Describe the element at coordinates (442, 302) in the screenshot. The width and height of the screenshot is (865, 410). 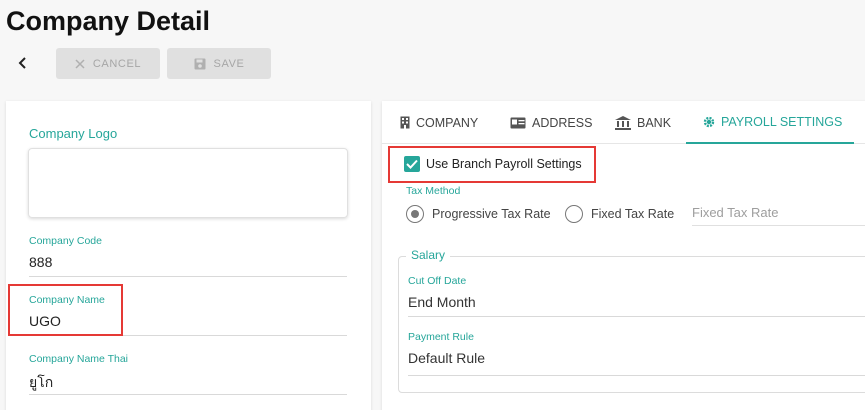
I see `cut-off-date-value: End Month` at that location.